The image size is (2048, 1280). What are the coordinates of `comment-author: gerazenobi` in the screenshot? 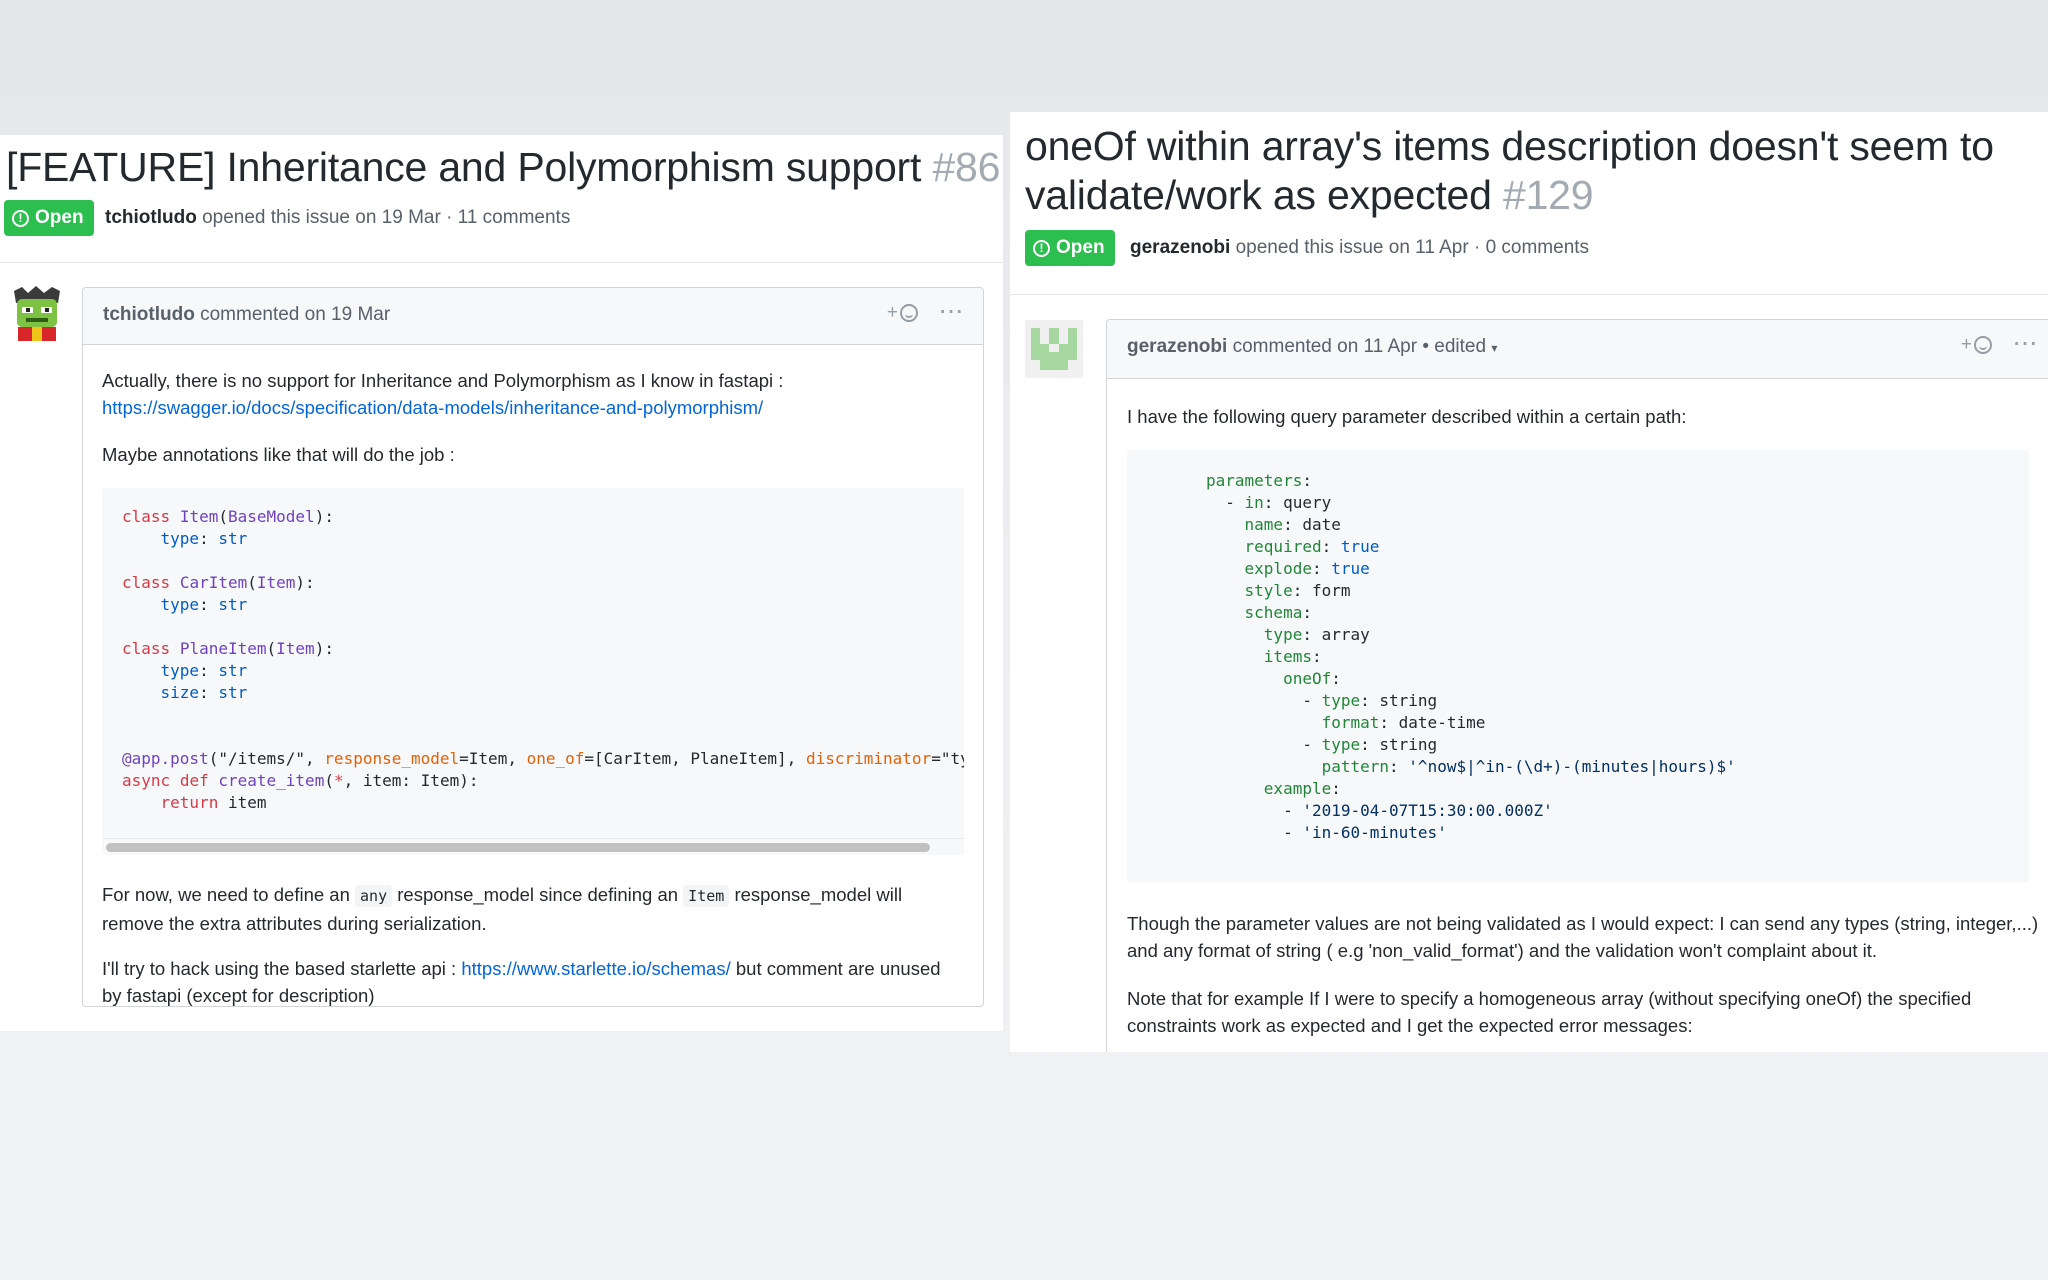 It's located at (1177, 346).